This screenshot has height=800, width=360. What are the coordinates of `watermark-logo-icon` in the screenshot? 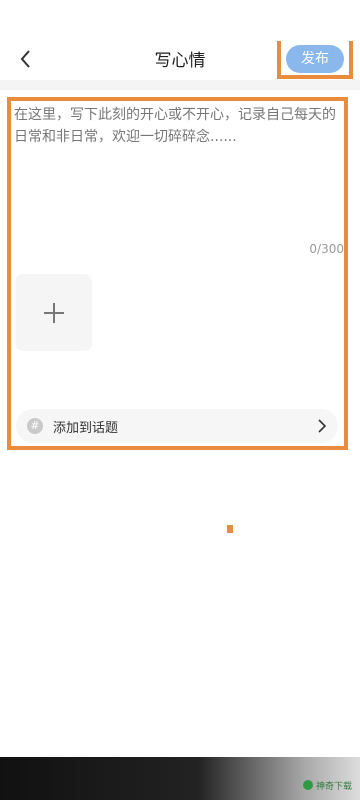 It's located at (307, 785).